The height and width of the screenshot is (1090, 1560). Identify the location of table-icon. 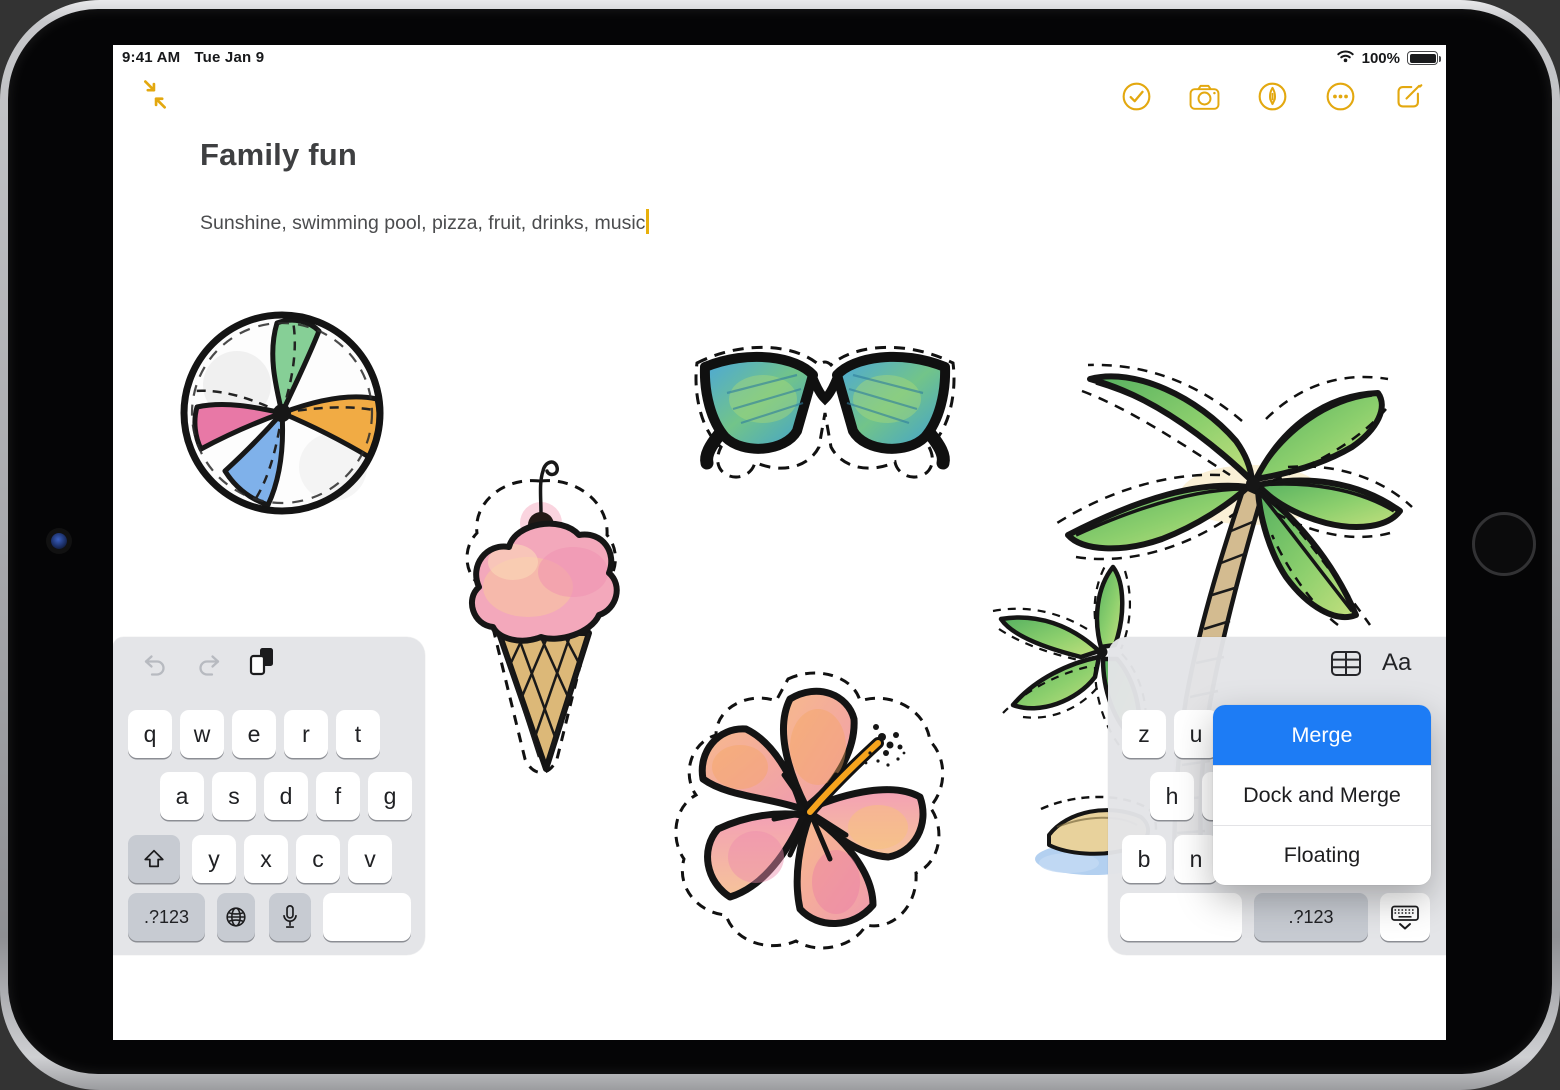
(1346, 664).